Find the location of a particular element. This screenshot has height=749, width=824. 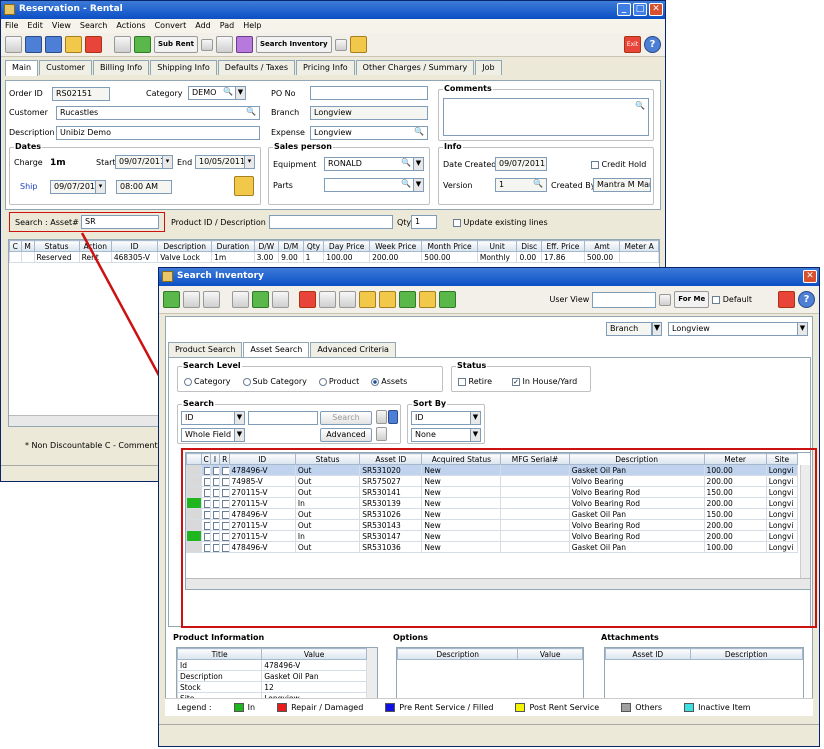

level-radio-sub-category: Sub Category is located at coordinates (274, 381).